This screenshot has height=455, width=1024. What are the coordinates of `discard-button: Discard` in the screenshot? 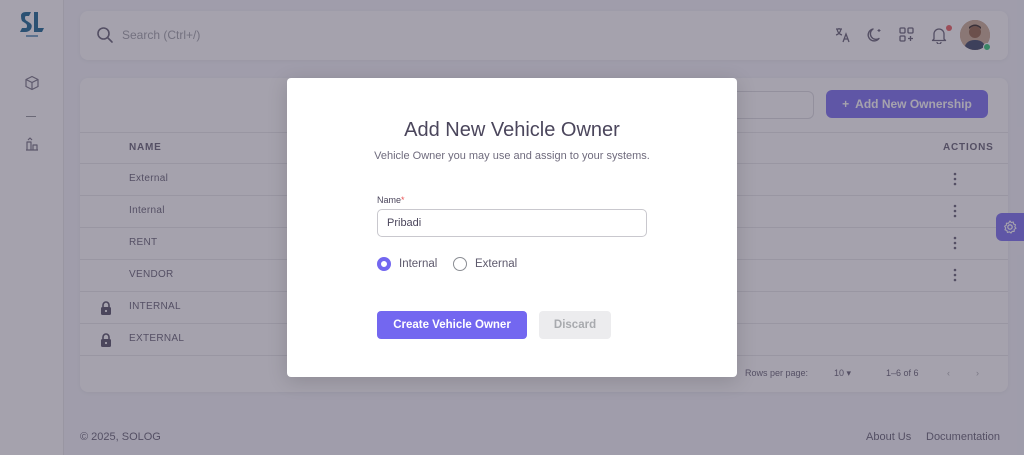 It's located at (575, 325).